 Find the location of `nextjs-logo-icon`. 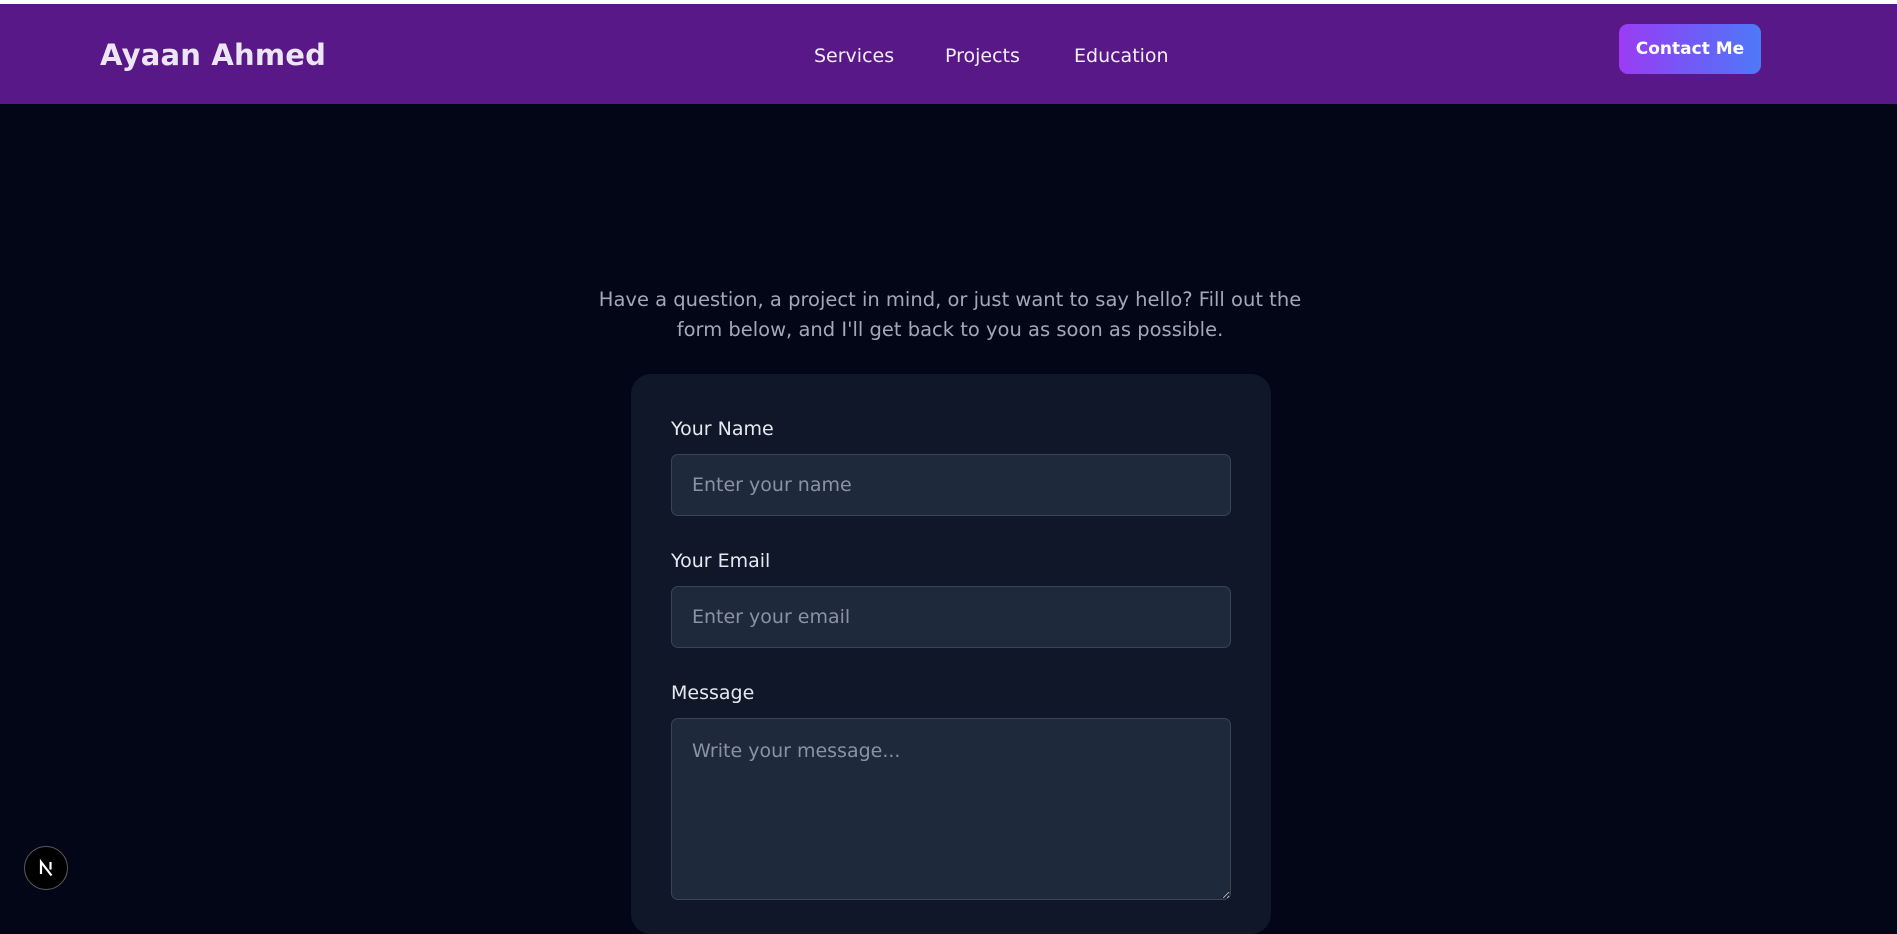

nextjs-logo-icon is located at coordinates (46, 867).